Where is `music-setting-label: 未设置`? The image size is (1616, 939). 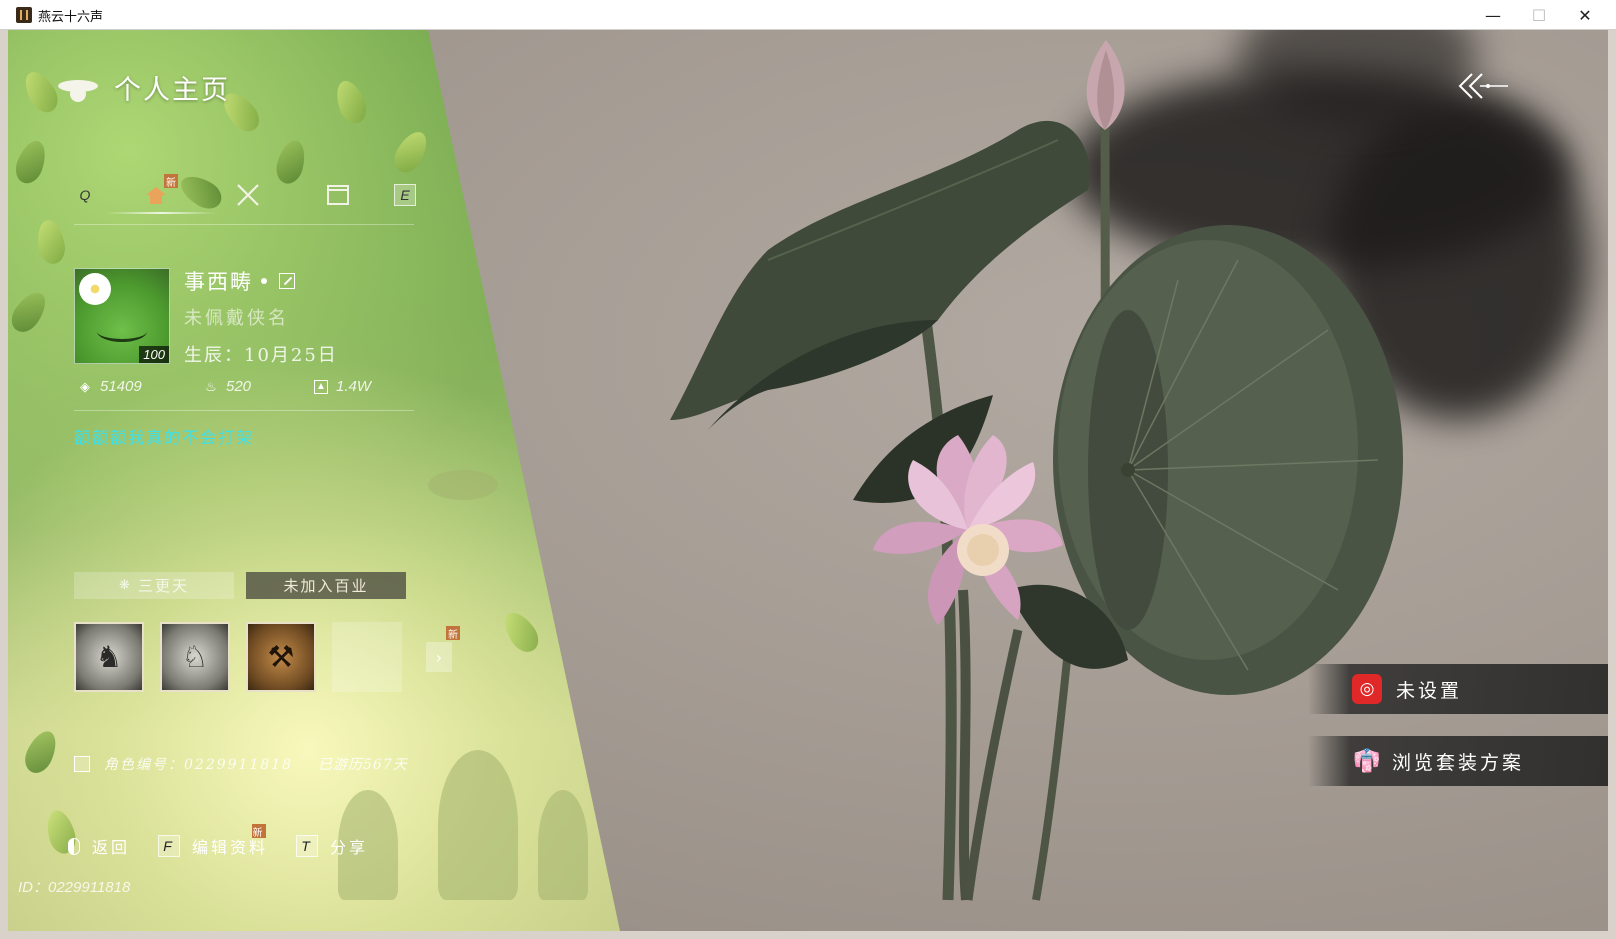 music-setting-label: 未设置 is located at coordinates (1429, 690).